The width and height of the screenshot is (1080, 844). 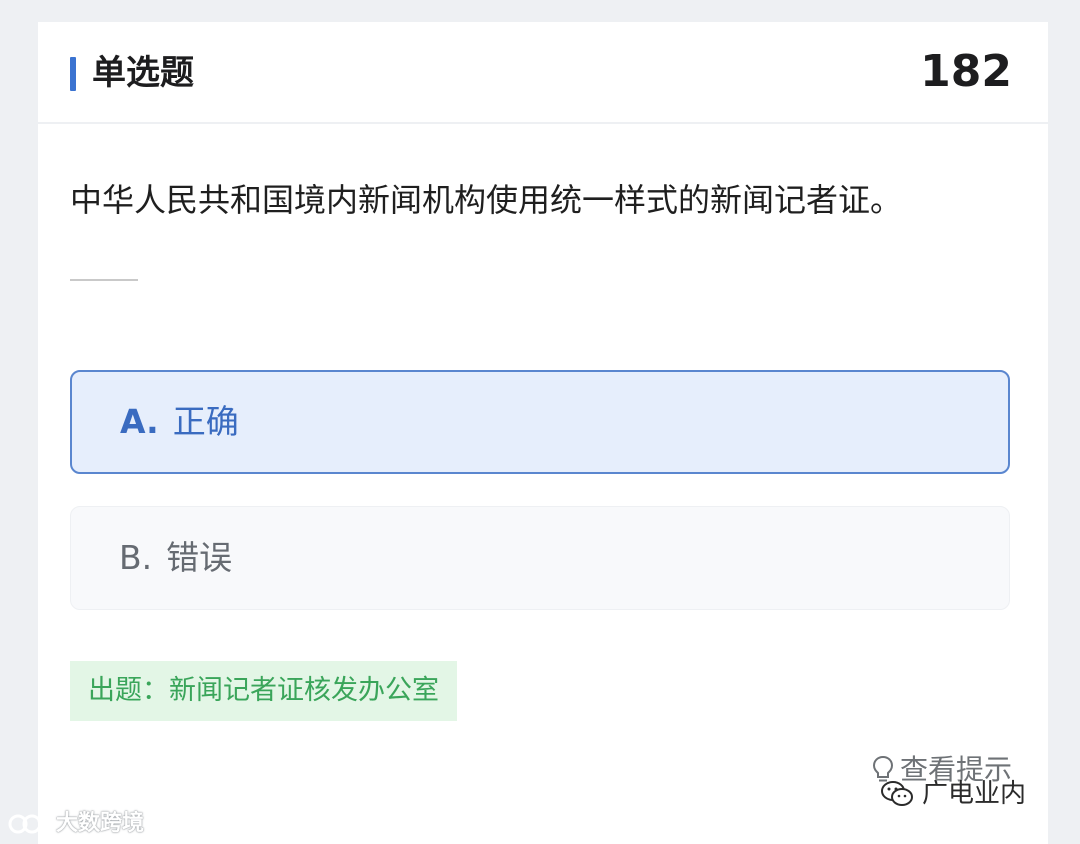 What do you see at coordinates (974, 794) in the screenshot?
I see `watermark-right-text: 广电业内` at bounding box center [974, 794].